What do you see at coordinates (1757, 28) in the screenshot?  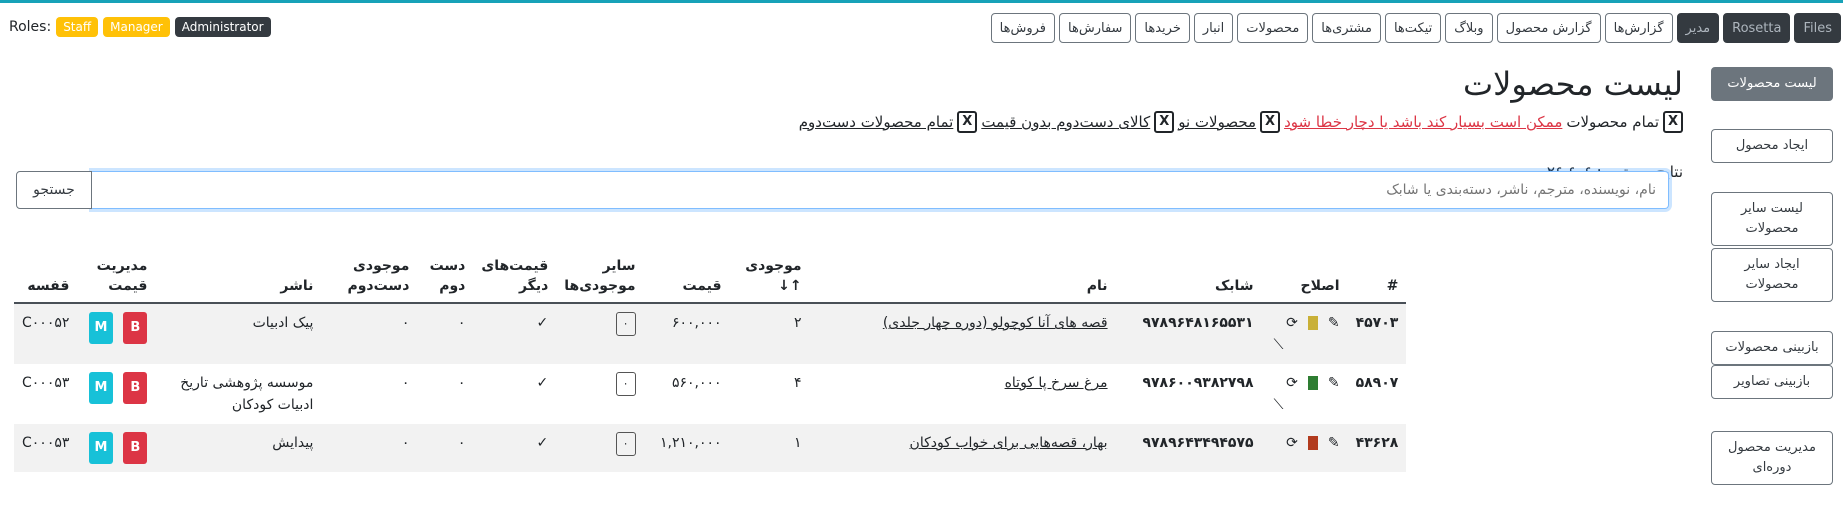 I see `nav-rosetta: Rosetta` at bounding box center [1757, 28].